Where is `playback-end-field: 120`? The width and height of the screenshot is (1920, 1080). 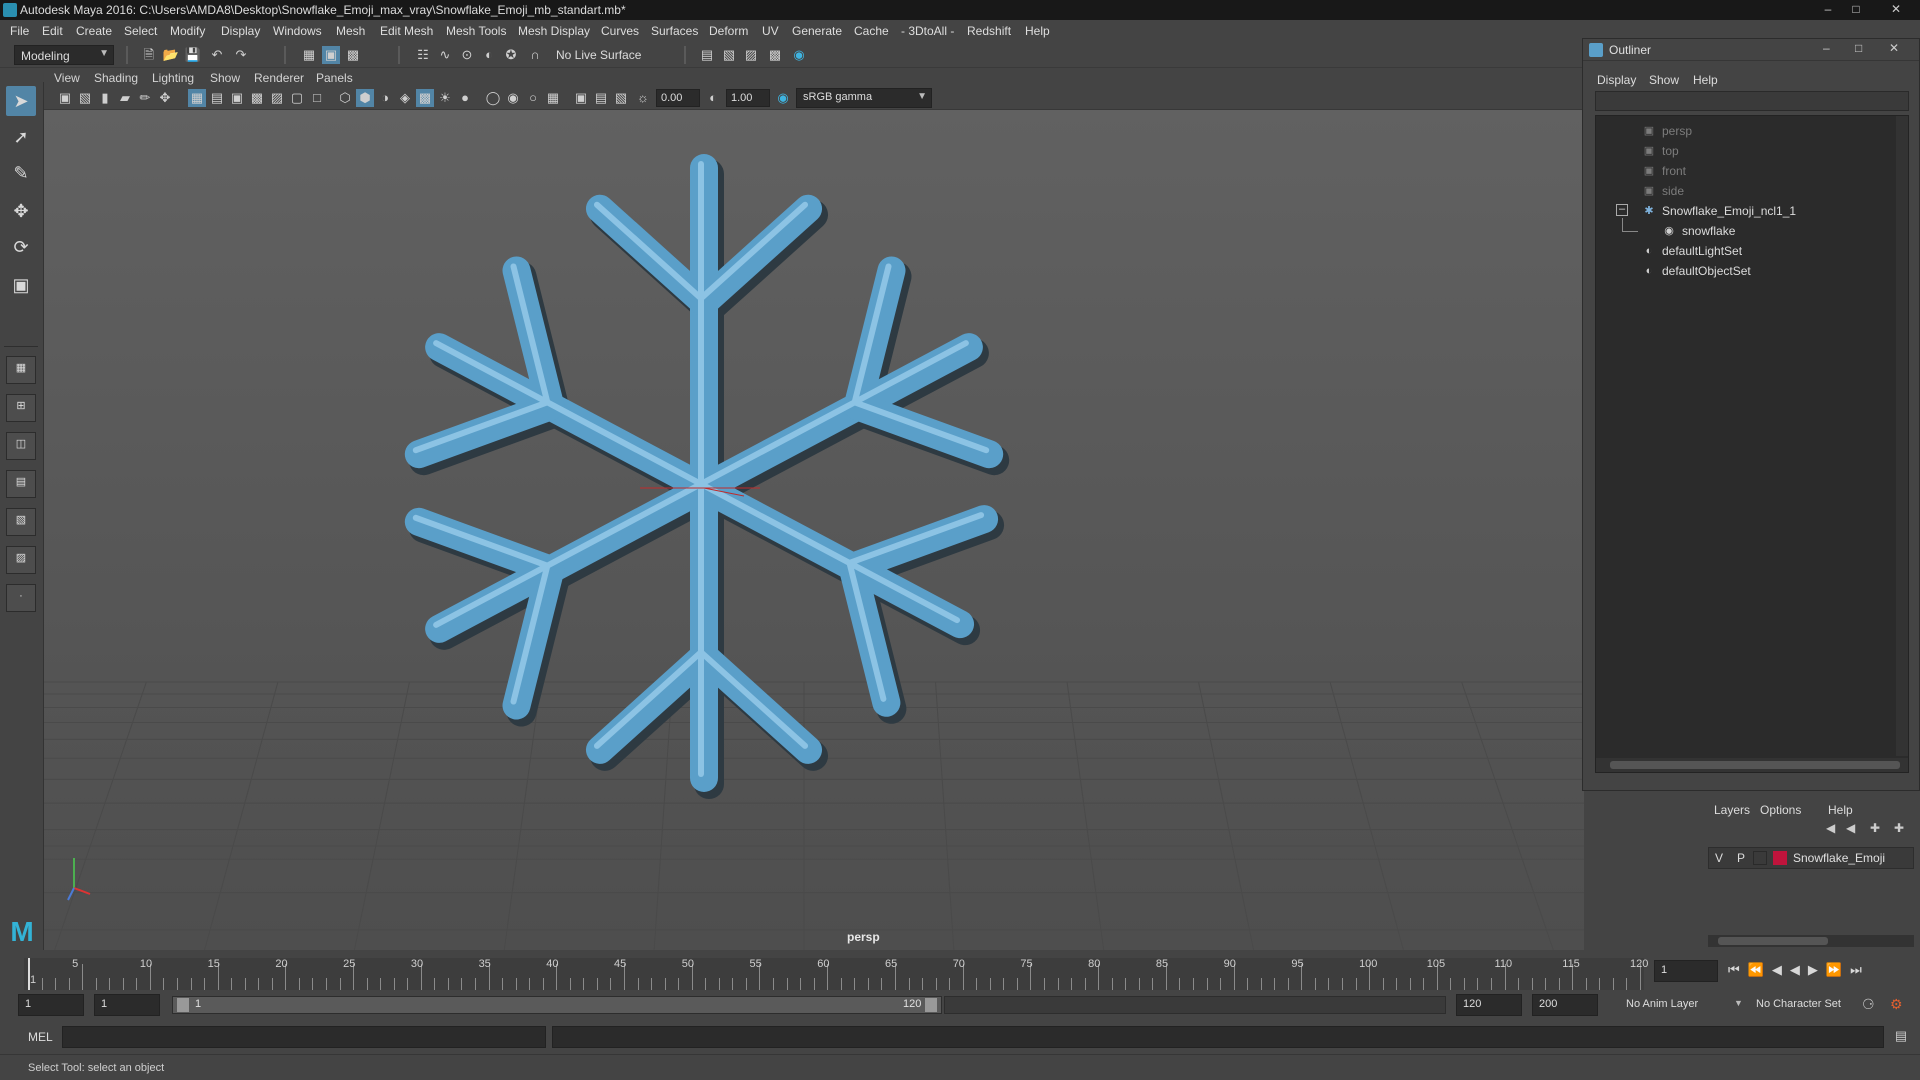
playback-end-field: 120 is located at coordinates (1489, 1005).